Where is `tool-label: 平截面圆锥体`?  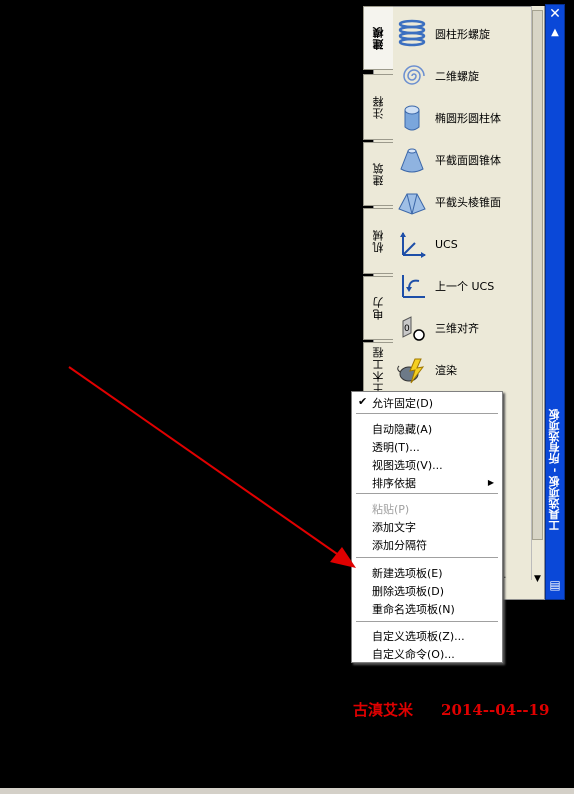
tool-label: 平截面圆锥体 is located at coordinates (468, 160).